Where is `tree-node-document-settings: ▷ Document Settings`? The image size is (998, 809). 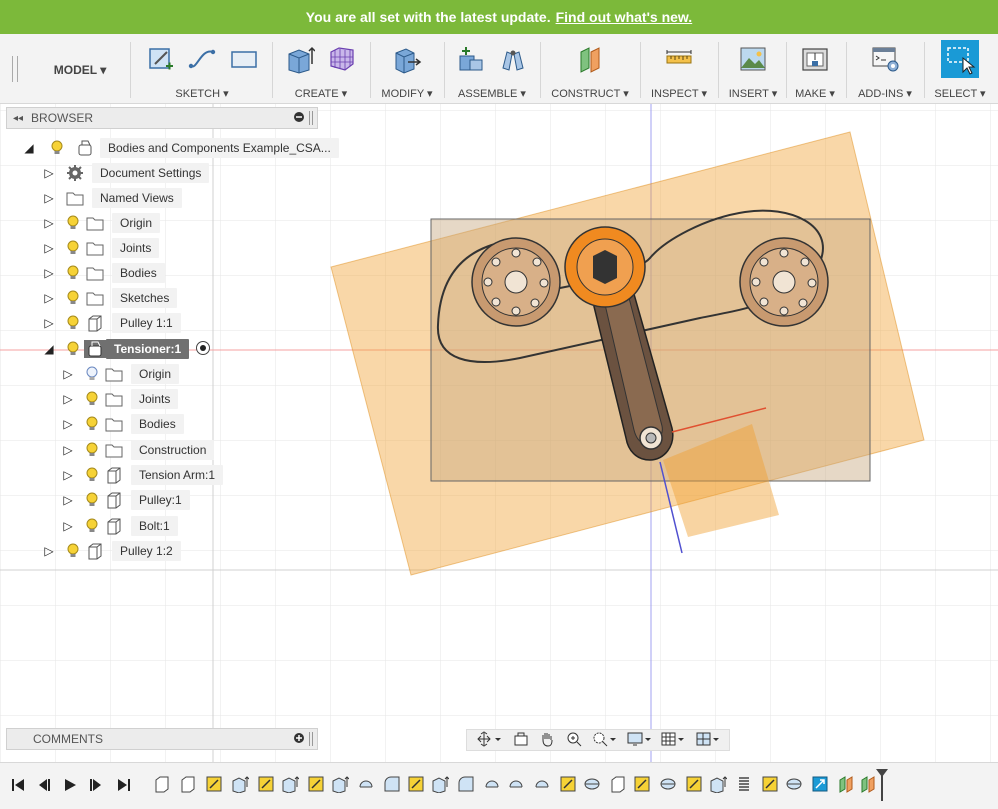 tree-node-document-settings: ▷ Document Settings is located at coordinates (126, 173).